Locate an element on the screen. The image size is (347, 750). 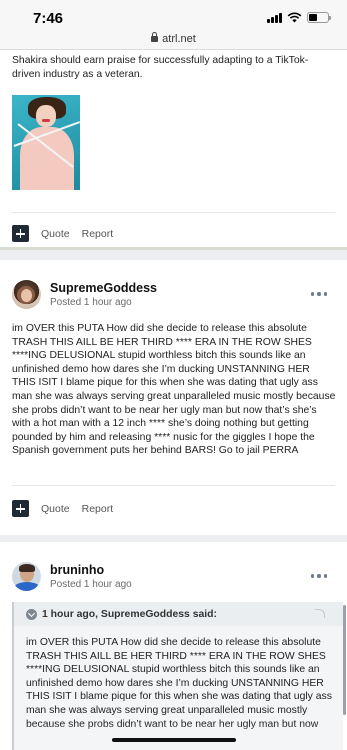
author-name: bruninho is located at coordinates (91, 570).